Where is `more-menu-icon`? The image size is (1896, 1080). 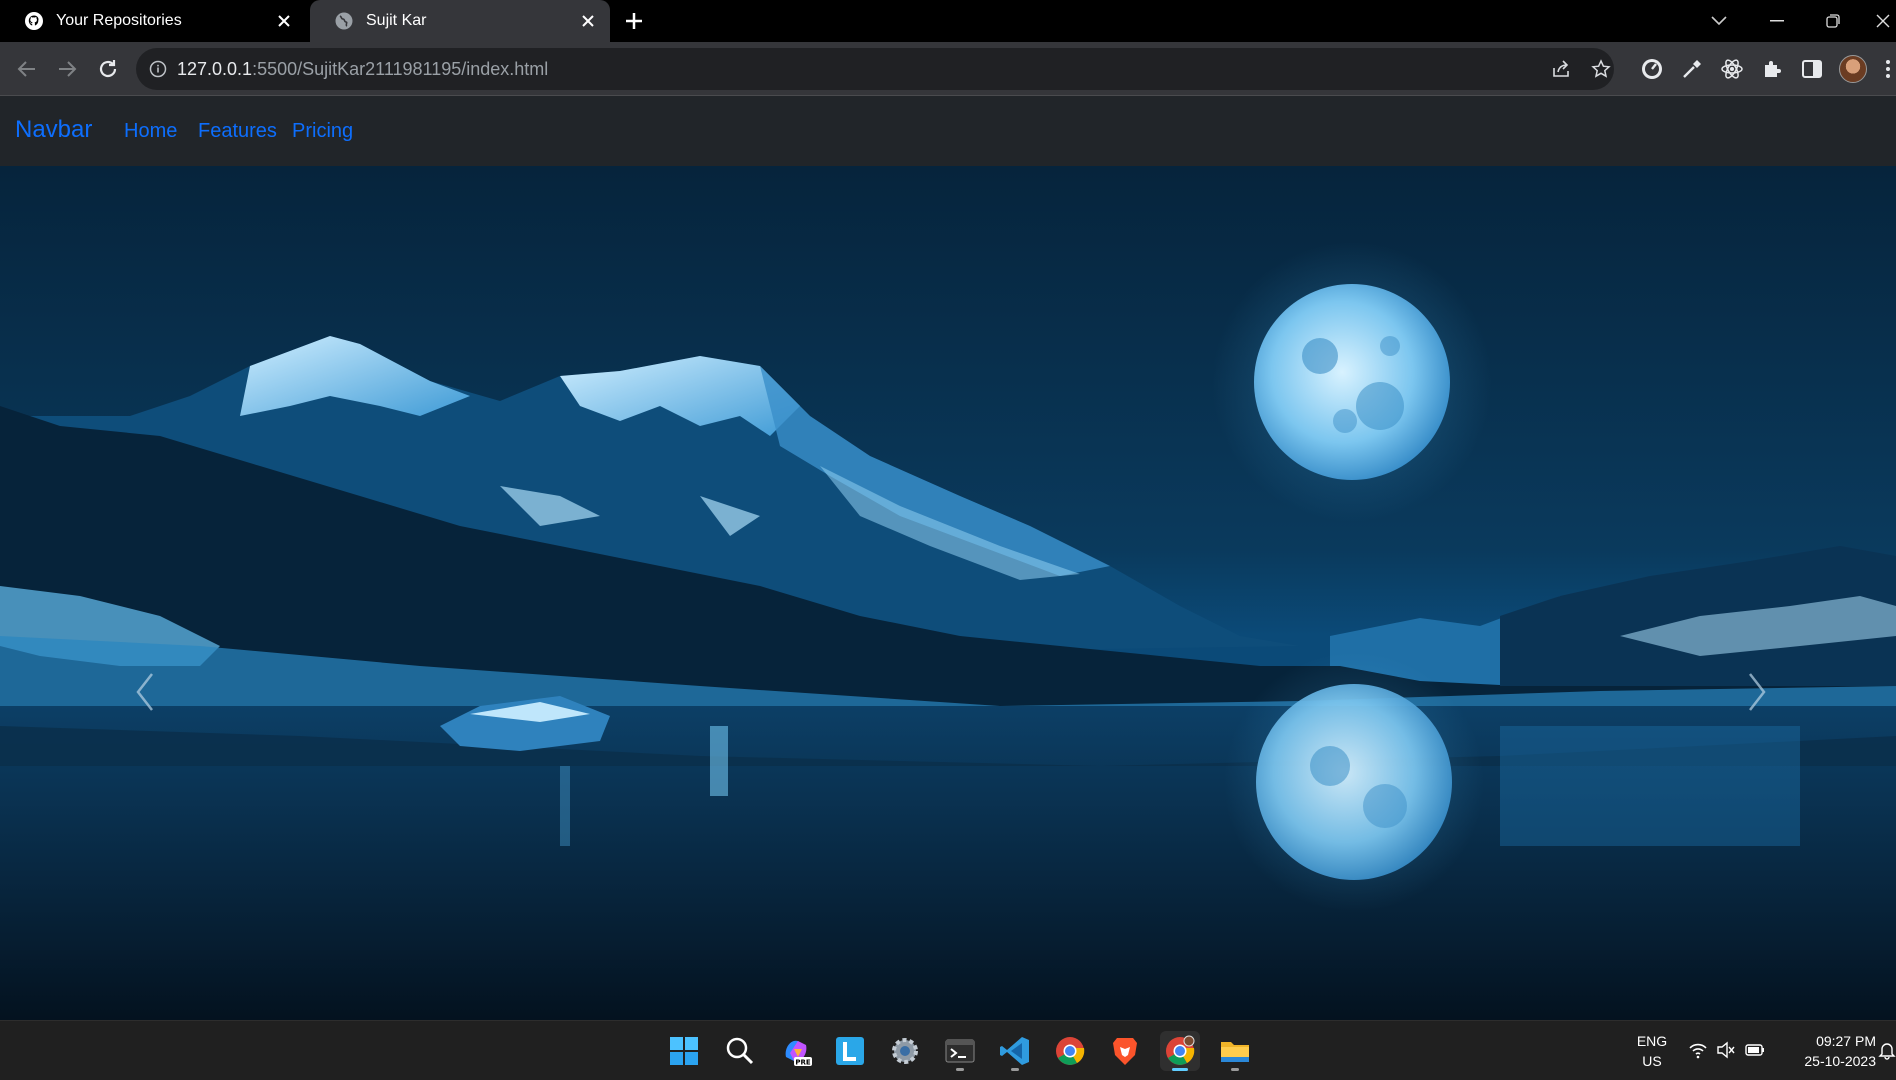 more-menu-icon is located at coordinates (1888, 69).